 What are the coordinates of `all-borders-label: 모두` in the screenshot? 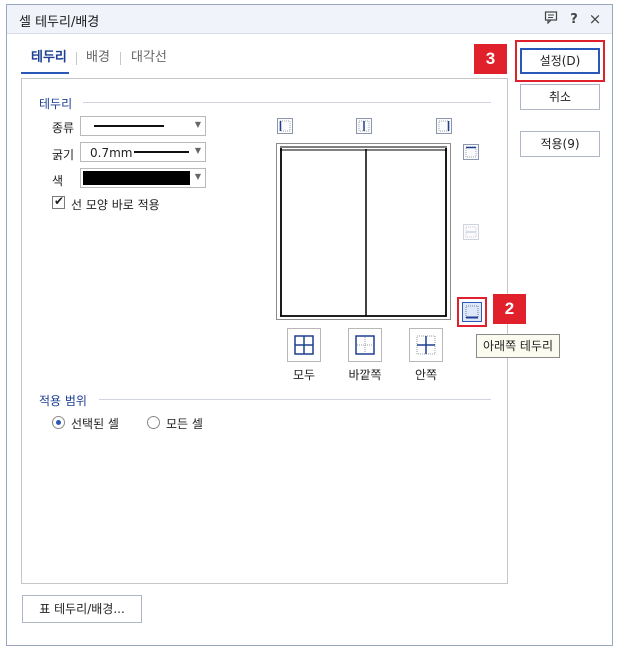 It's located at (304, 375).